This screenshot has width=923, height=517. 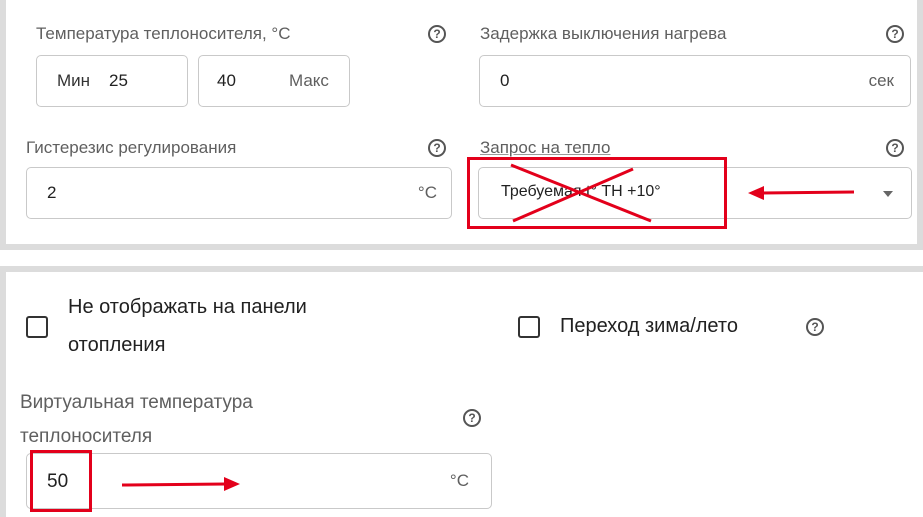 I want to click on winter-summer-checkbox, so click(x=529, y=327).